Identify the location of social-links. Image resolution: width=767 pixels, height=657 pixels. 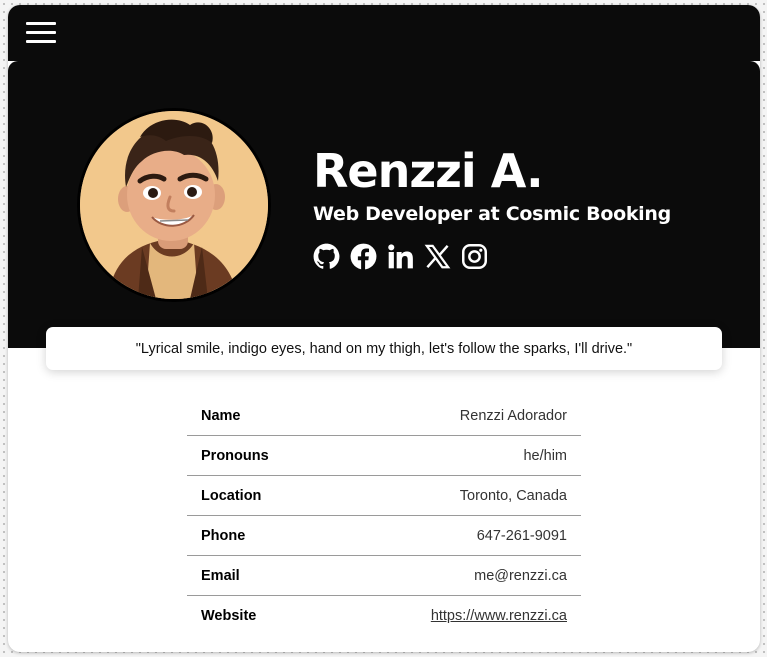
(400, 257).